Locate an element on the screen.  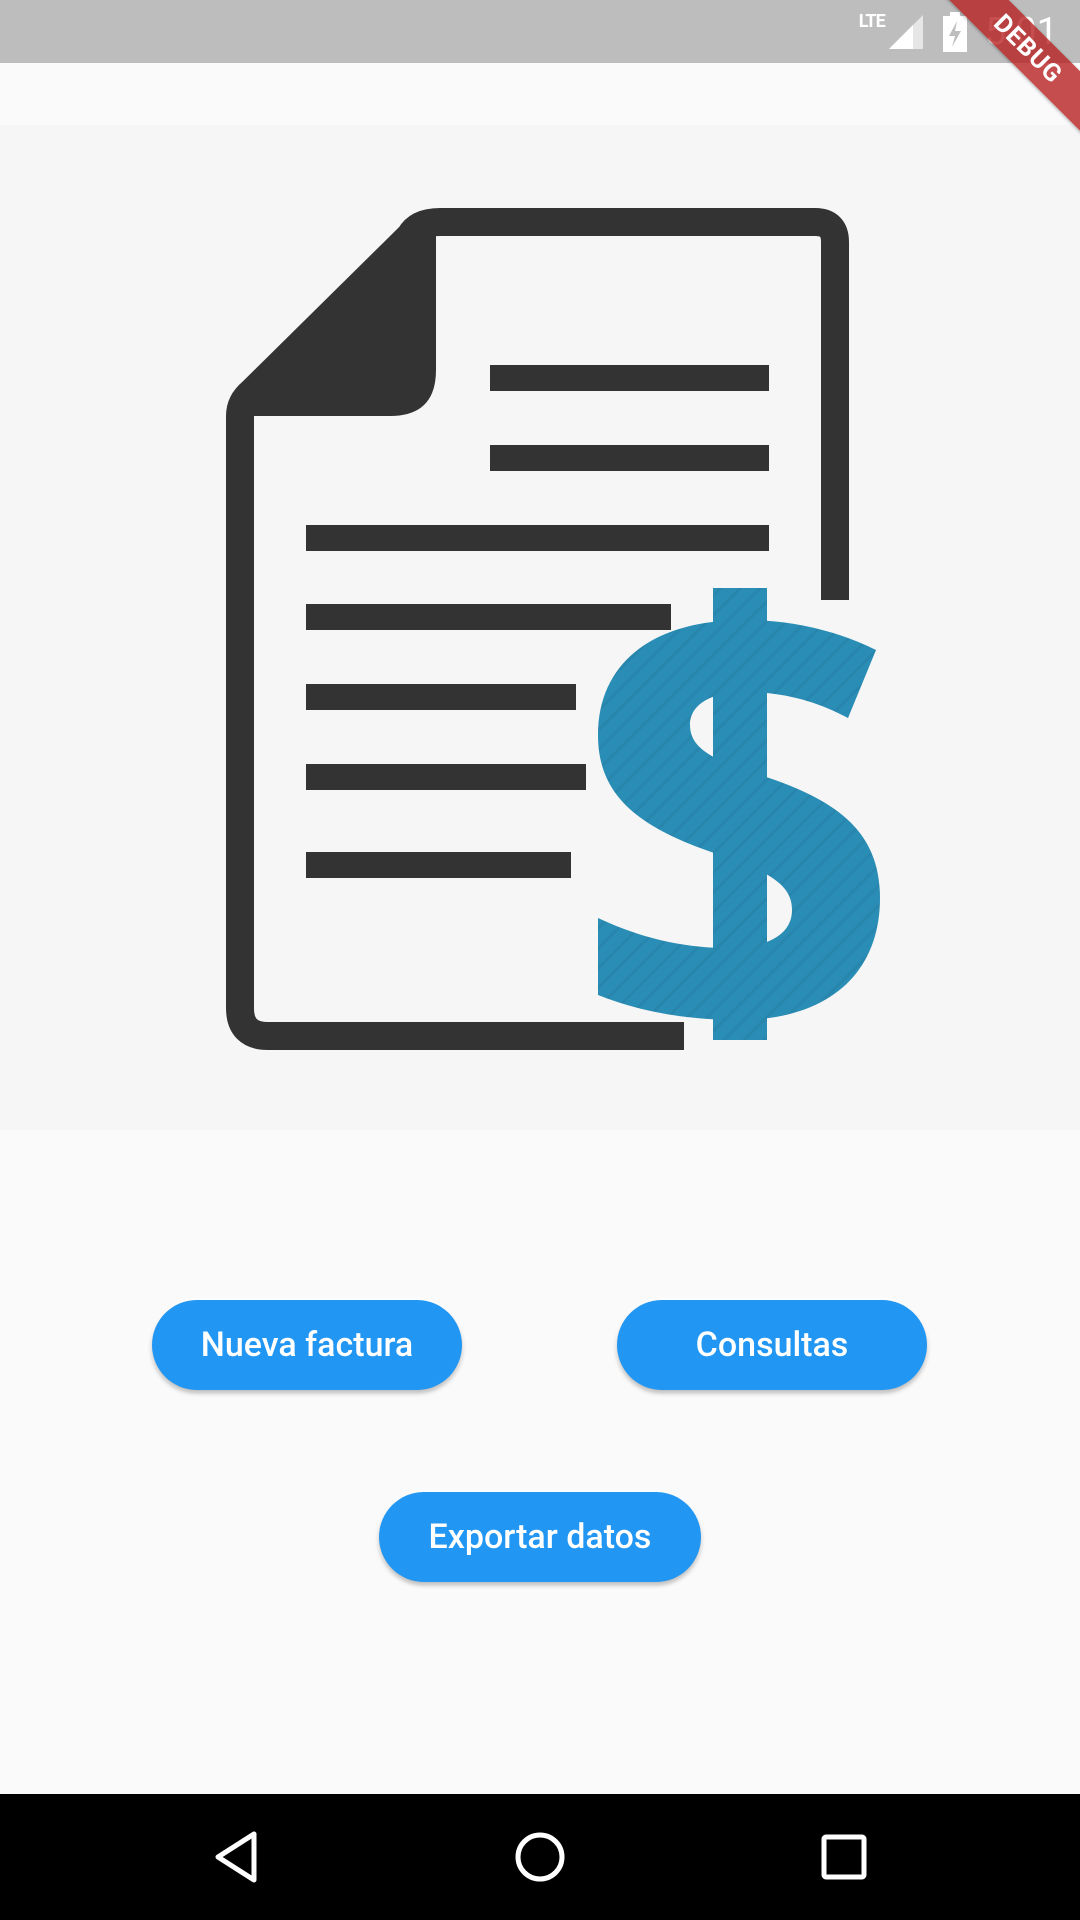
dollar-sign is located at coordinates (739, 814).